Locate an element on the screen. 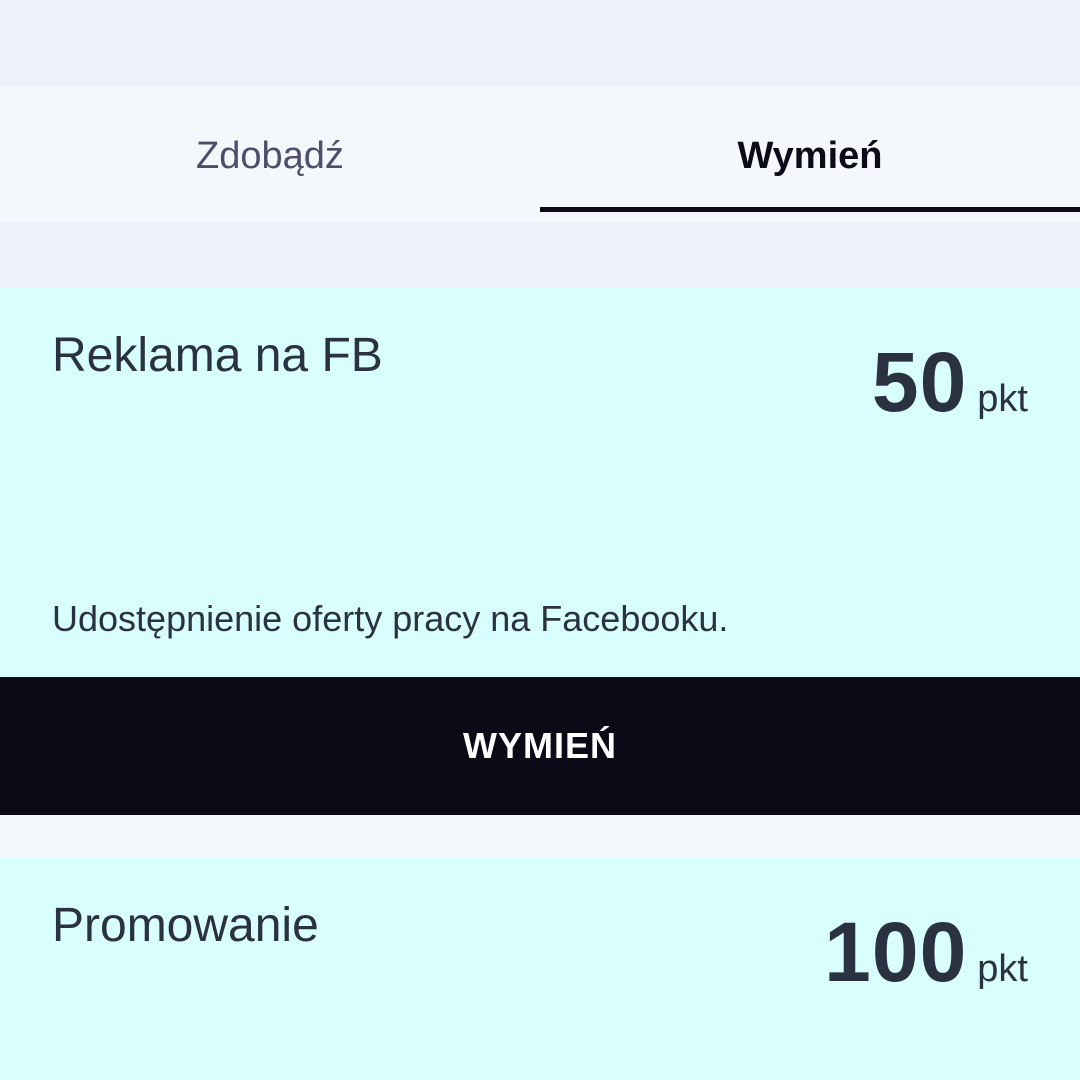 The height and width of the screenshot is (1080, 1080). reward-title: Promowanie is located at coordinates (185, 925).